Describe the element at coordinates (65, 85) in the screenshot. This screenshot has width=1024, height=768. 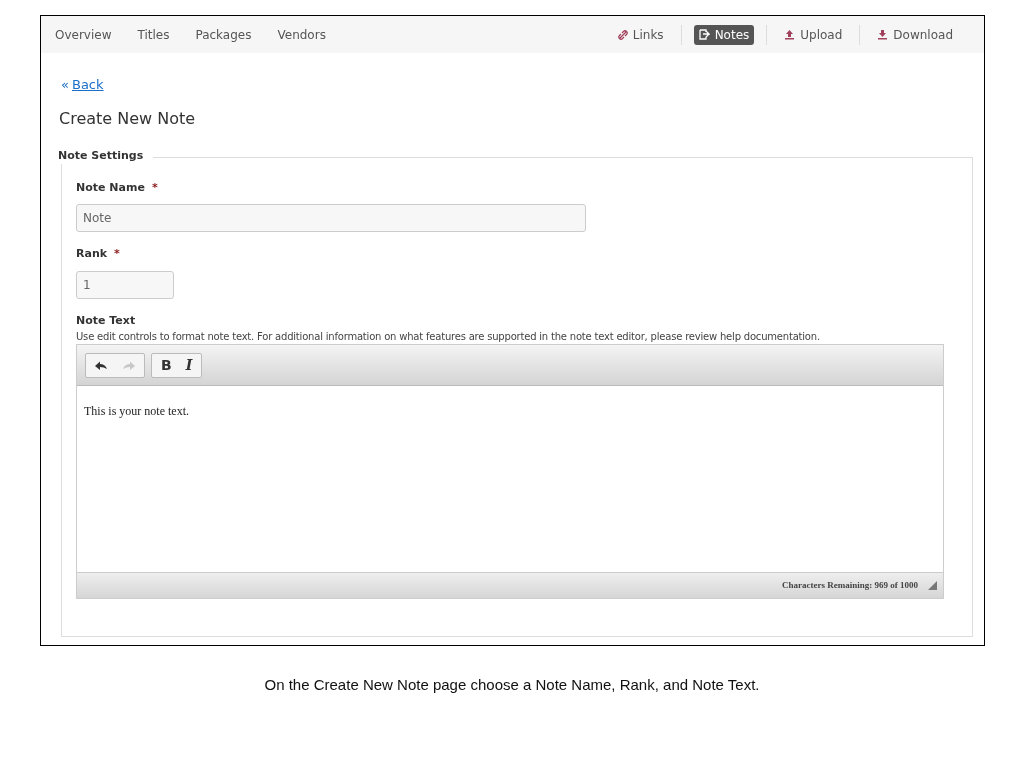
I see `back-arrow-icon: «` at that location.